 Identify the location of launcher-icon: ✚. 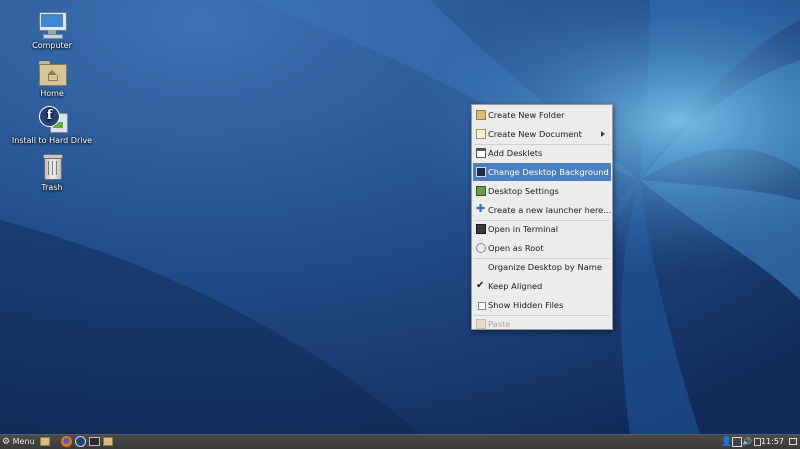
(481, 208).